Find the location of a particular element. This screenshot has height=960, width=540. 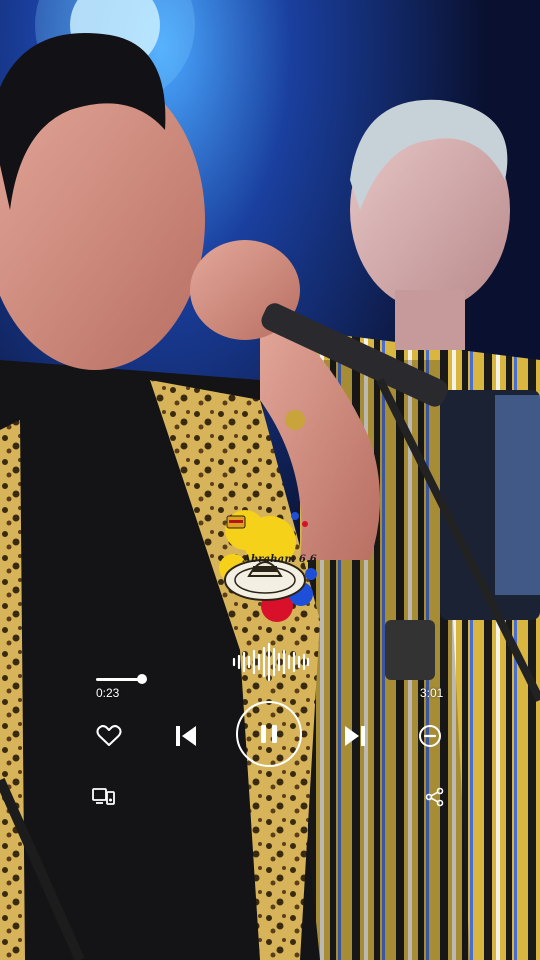

devices-icon is located at coordinates (103, 796).